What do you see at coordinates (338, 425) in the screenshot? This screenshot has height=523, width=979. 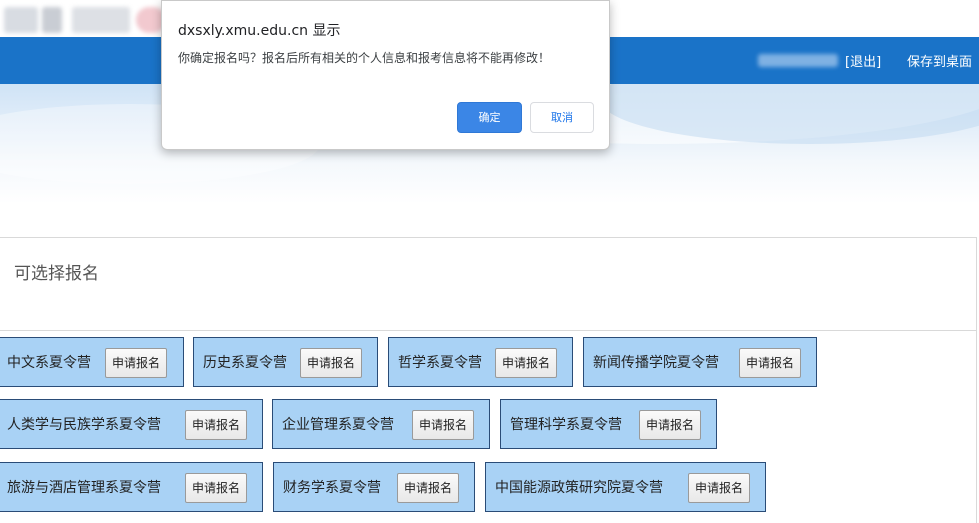 I see `camp-name: 企业管理系夏令营` at bounding box center [338, 425].